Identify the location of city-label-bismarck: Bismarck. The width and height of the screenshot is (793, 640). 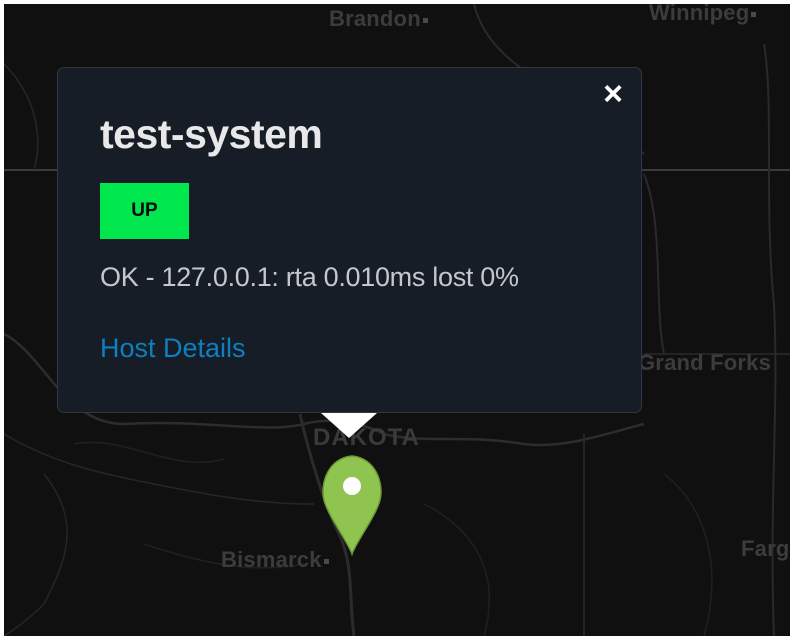
(275, 560).